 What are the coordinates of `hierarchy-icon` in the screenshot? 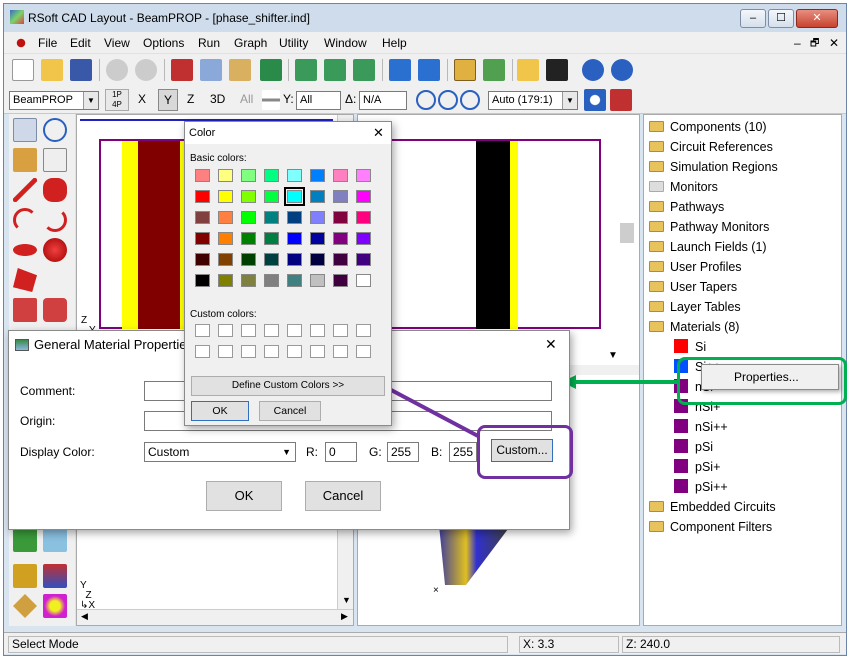 It's located at (621, 100).